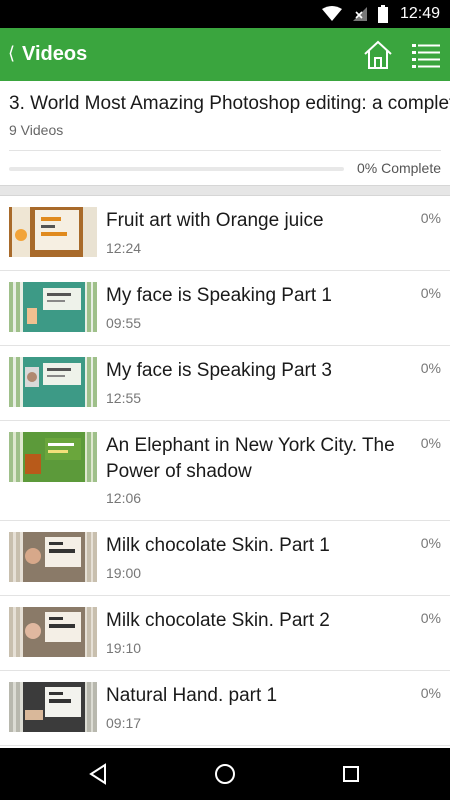  I want to click on status-time: 12:49, so click(419, 13).